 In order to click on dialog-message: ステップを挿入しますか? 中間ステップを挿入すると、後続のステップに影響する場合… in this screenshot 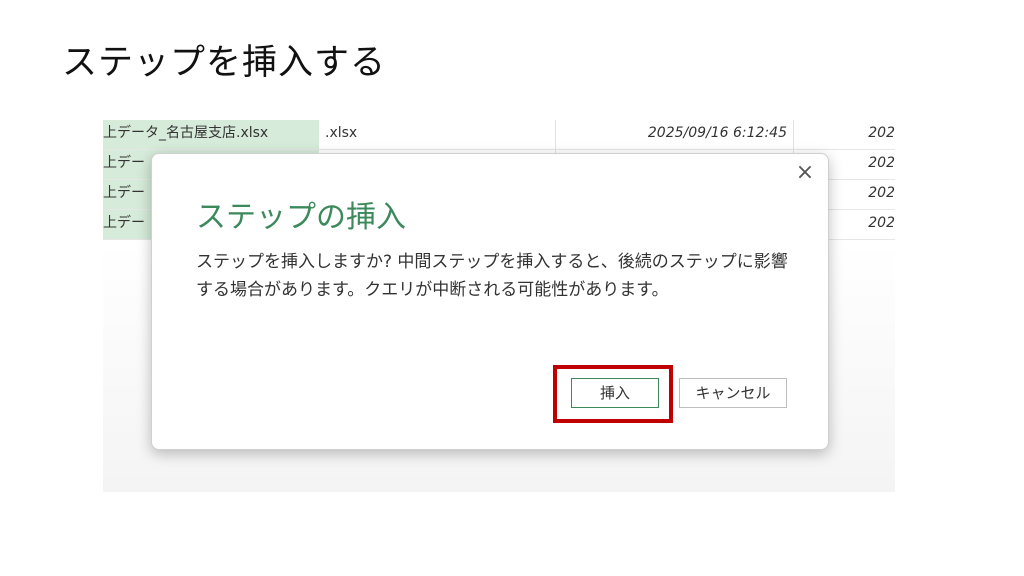, I will do `click(492, 276)`.